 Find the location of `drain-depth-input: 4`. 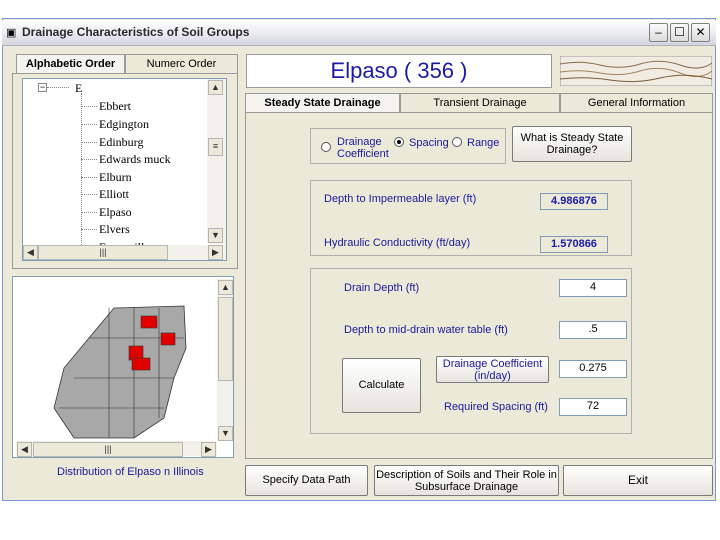

drain-depth-input: 4 is located at coordinates (593, 288).